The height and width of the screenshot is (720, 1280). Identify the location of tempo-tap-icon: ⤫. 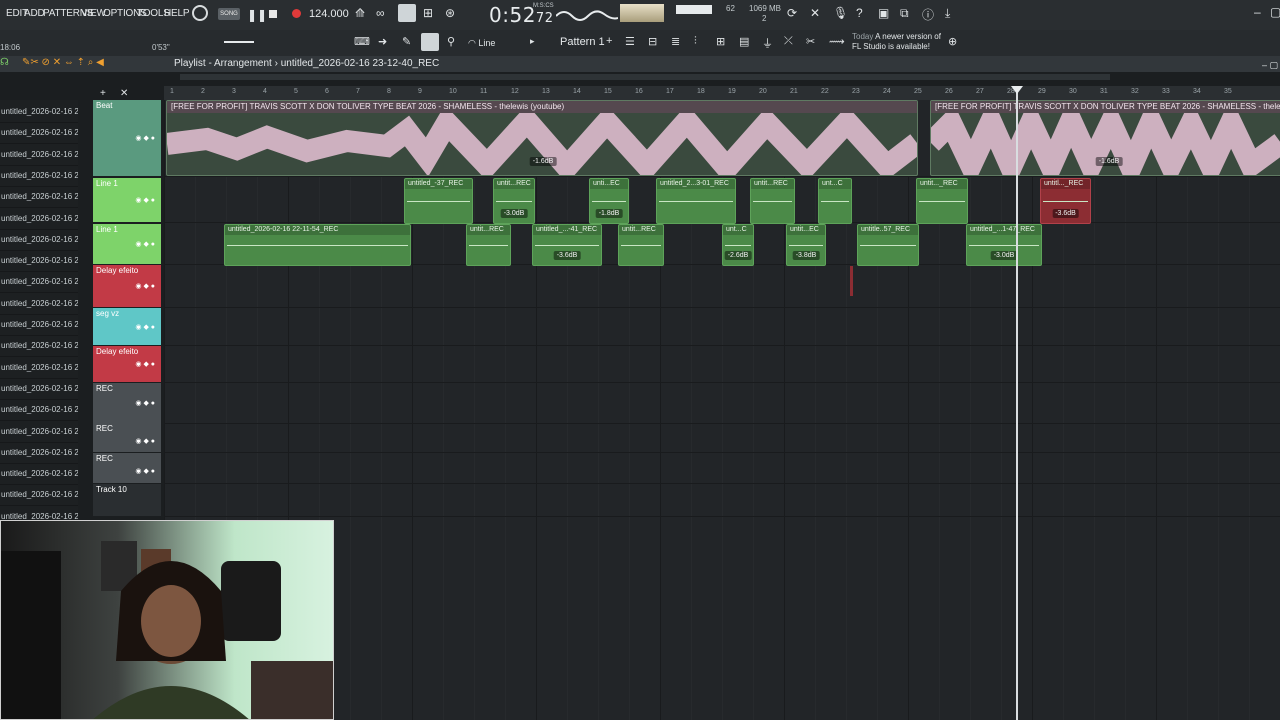
(788, 41).